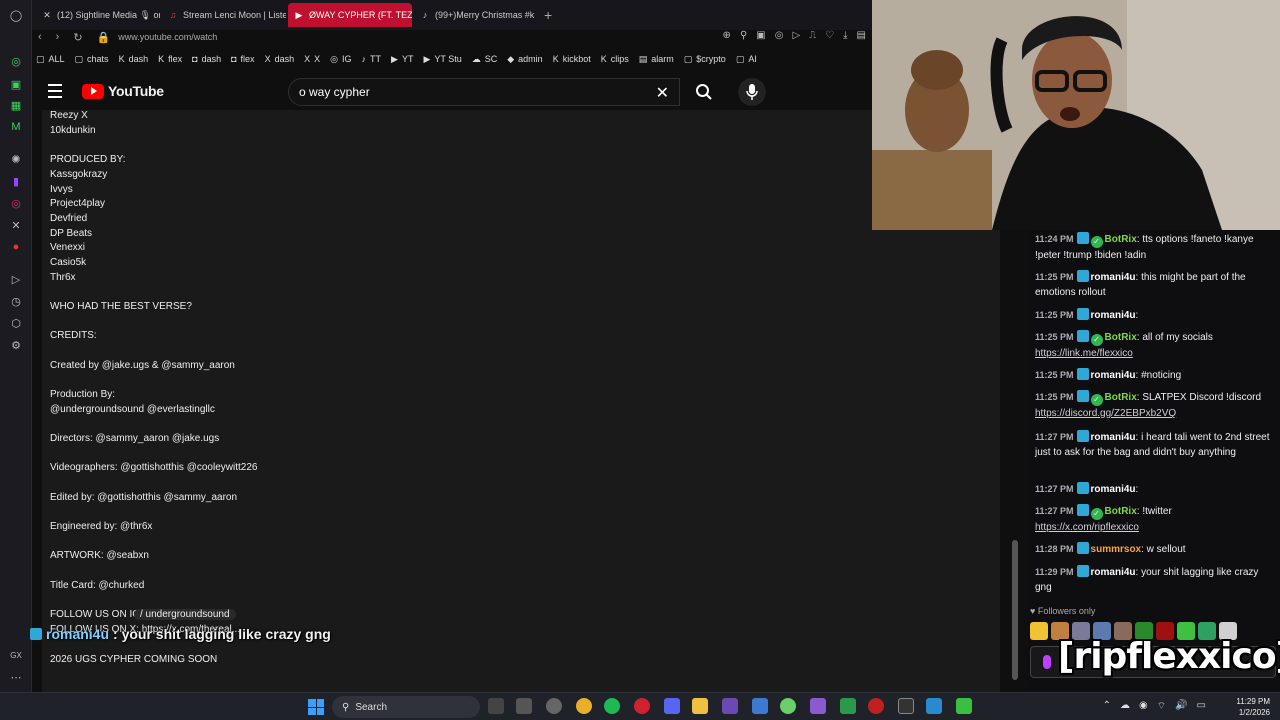 The image size is (1280, 720). Describe the element at coordinates (1087, 527) in the screenshot. I see `chat-link: https://x.com/ripflexxico` at that location.